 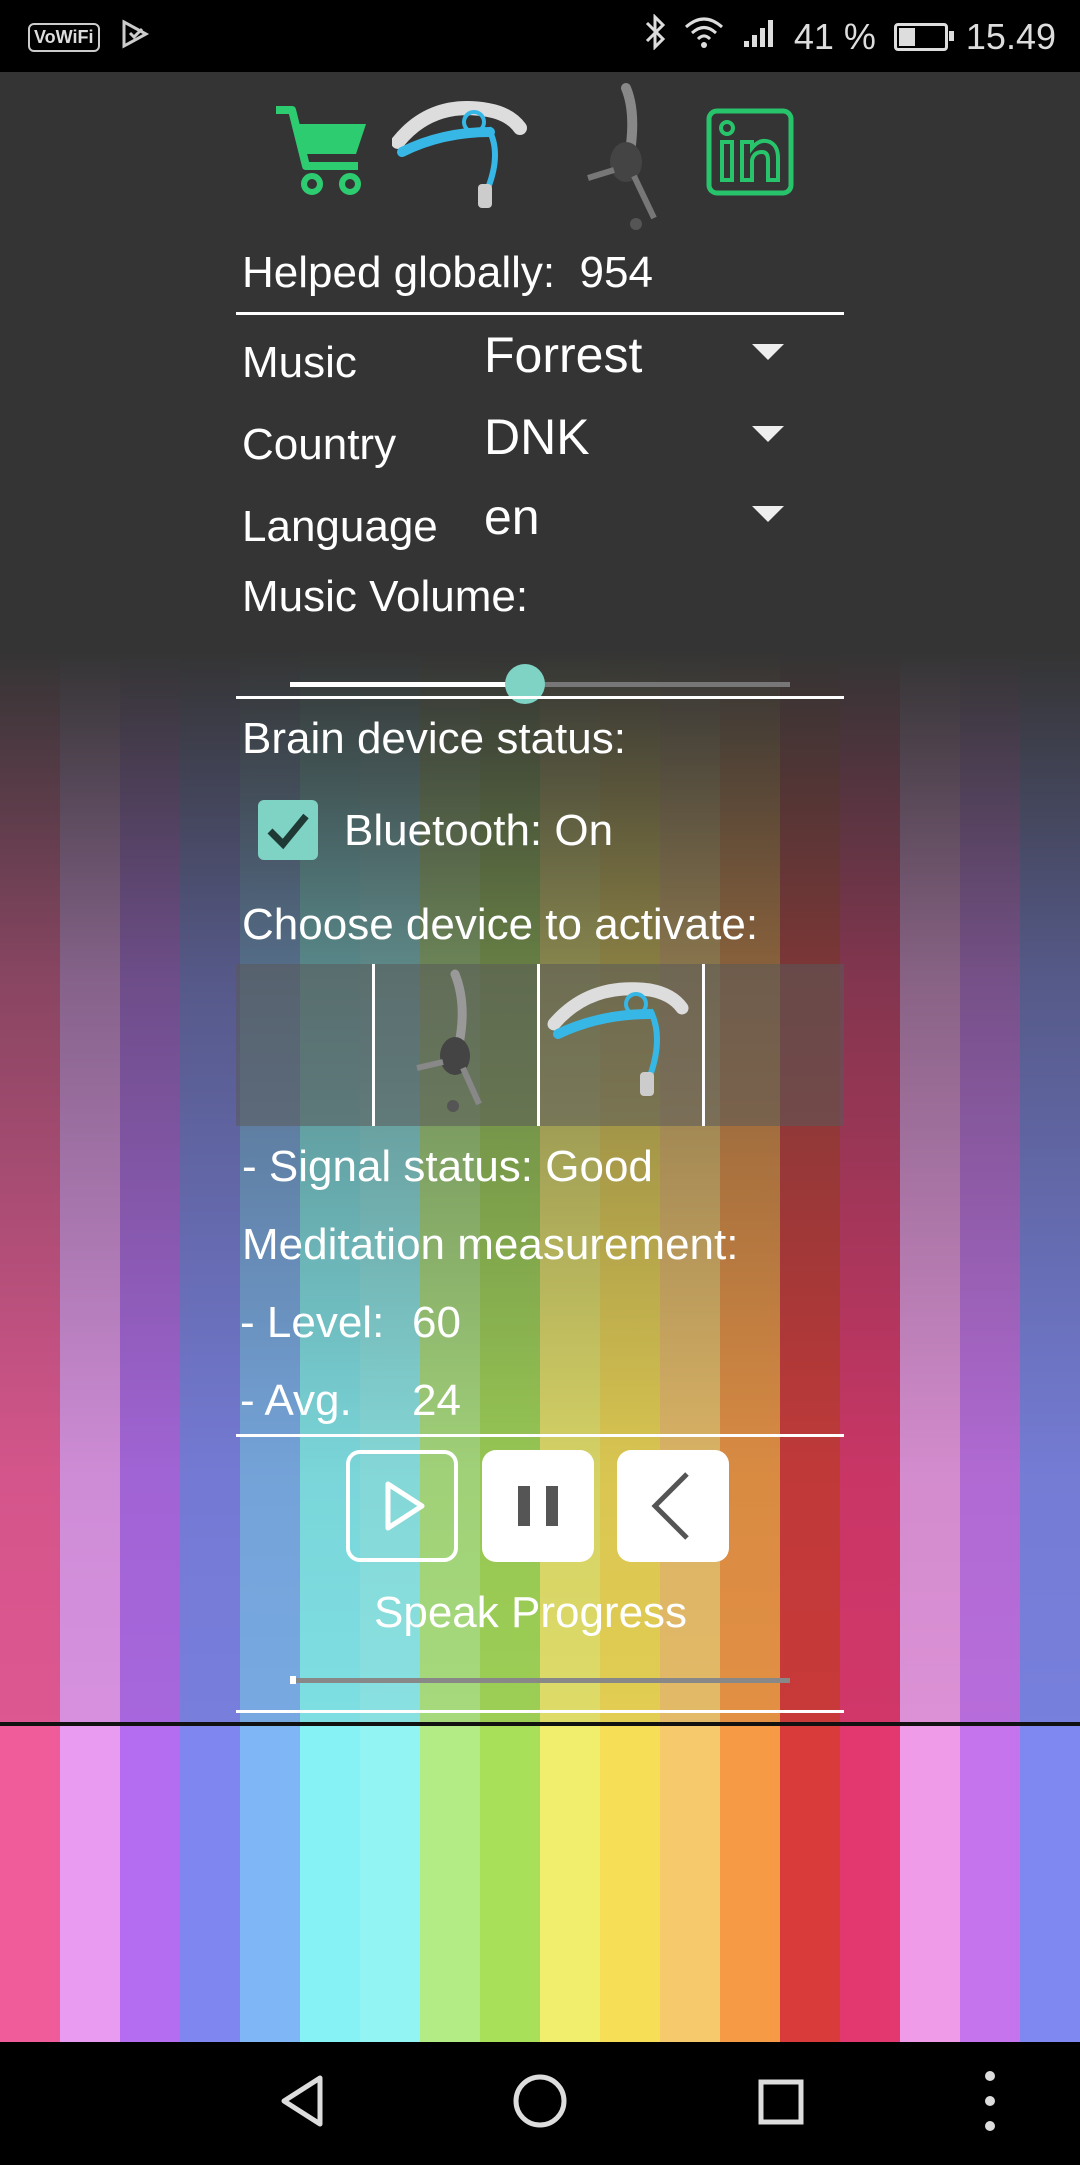 What do you see at coordinates (750, 154) in the screenshot?
I see `linkedin-icon` at bounding box center [750, 154].